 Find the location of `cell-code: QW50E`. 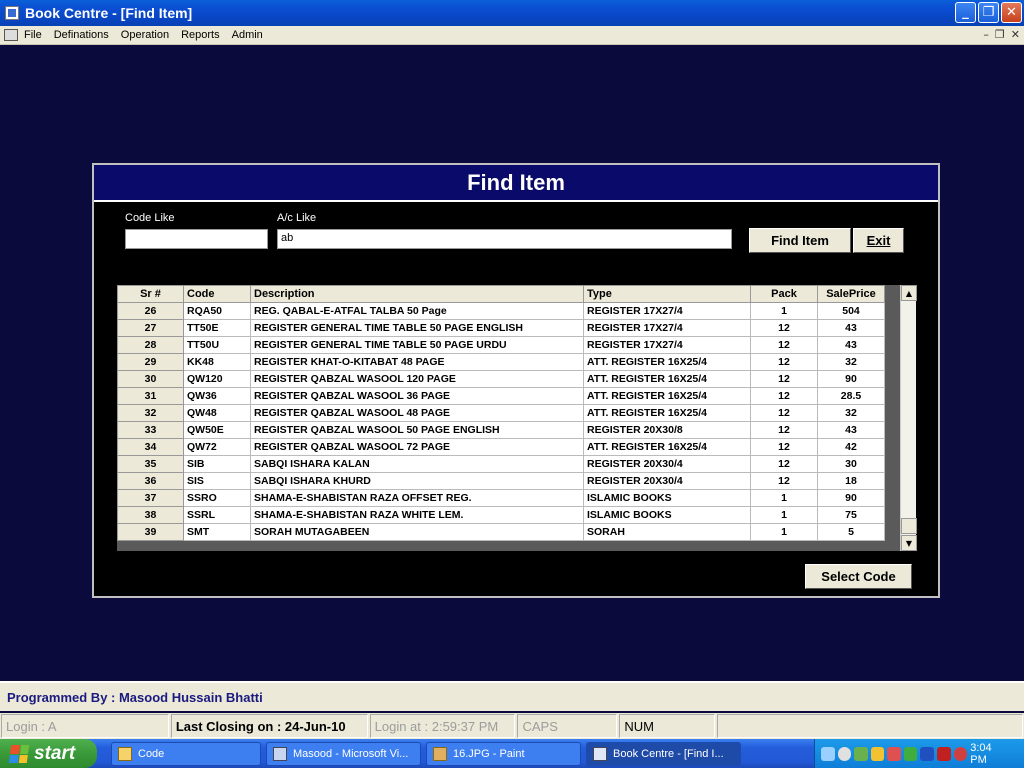

cell-code: QW50E is located at coordinates (217, 430).